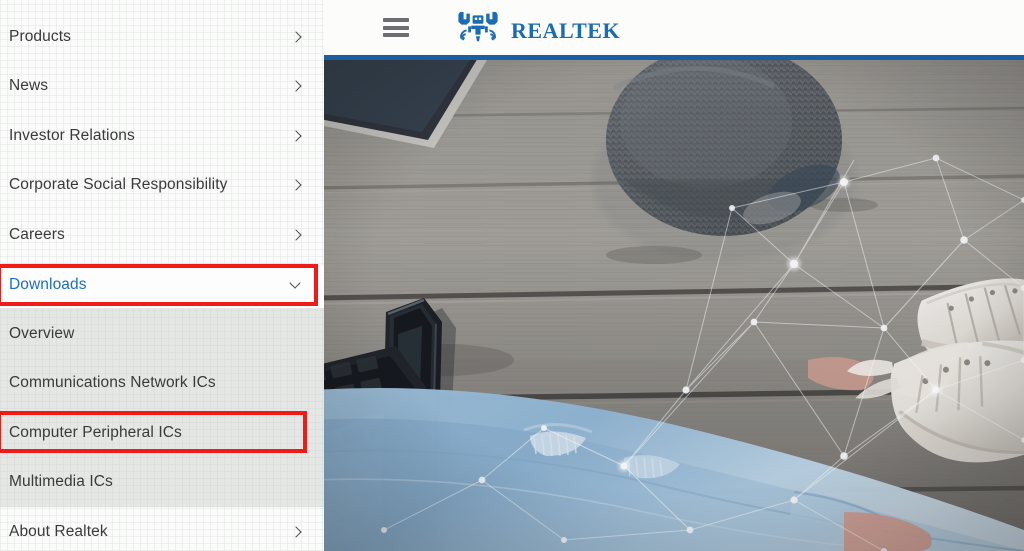 This screenshot has width=1024, height=551. What do you see at coordinates (162, 235) in the screenshot?
I see `sidebar-item-careers: Careers` at bounding box center [162, 235].